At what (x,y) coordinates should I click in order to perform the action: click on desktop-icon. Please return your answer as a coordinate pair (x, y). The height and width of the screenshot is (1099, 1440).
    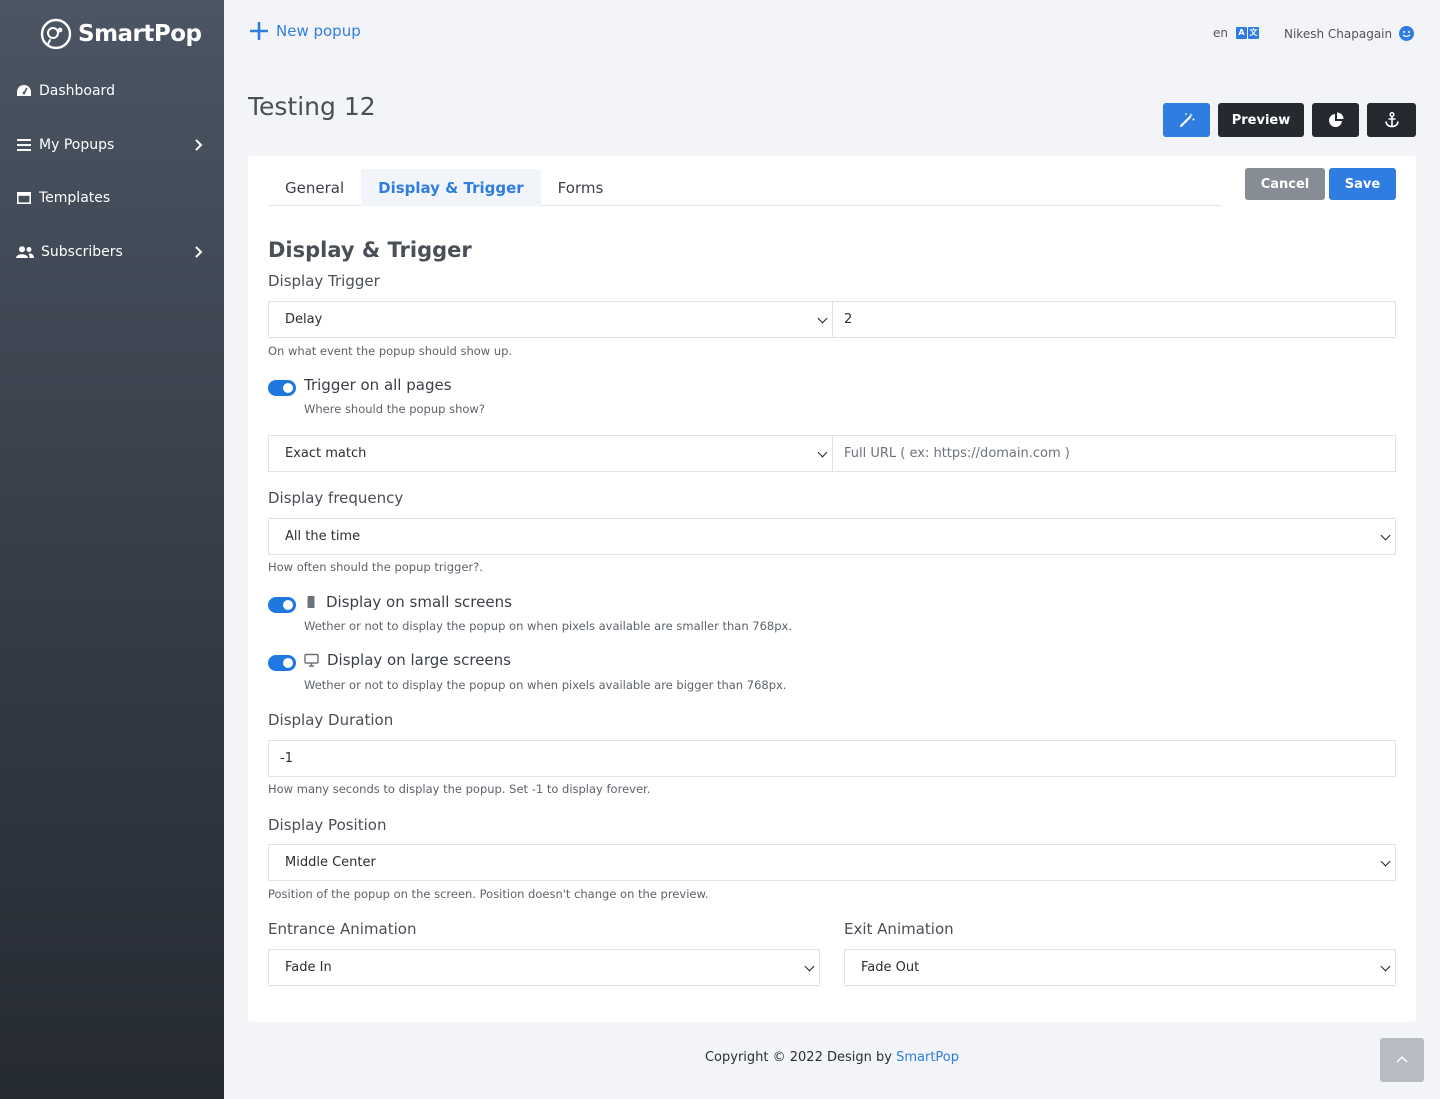
    Looking at the image, I should click on (311, 660).